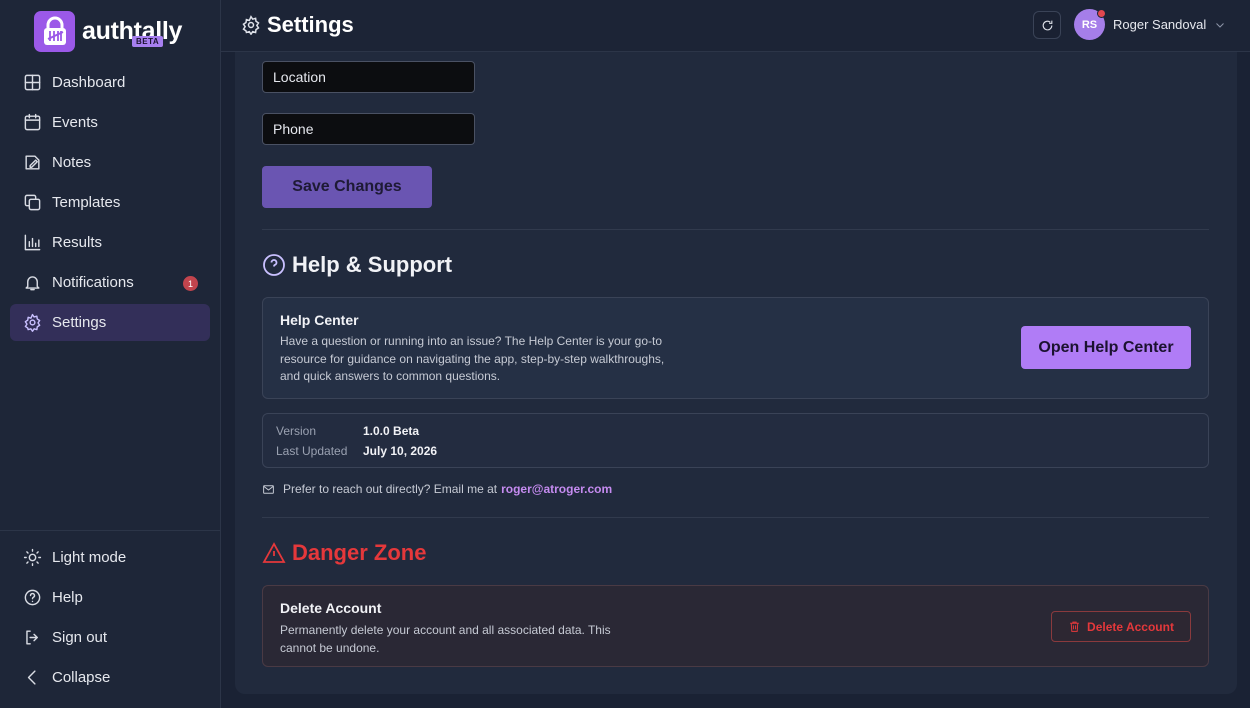  Describe the element at coordinates (110, 322) in the screenshot. I see `sidebar-item-settings: Settings` at that location.